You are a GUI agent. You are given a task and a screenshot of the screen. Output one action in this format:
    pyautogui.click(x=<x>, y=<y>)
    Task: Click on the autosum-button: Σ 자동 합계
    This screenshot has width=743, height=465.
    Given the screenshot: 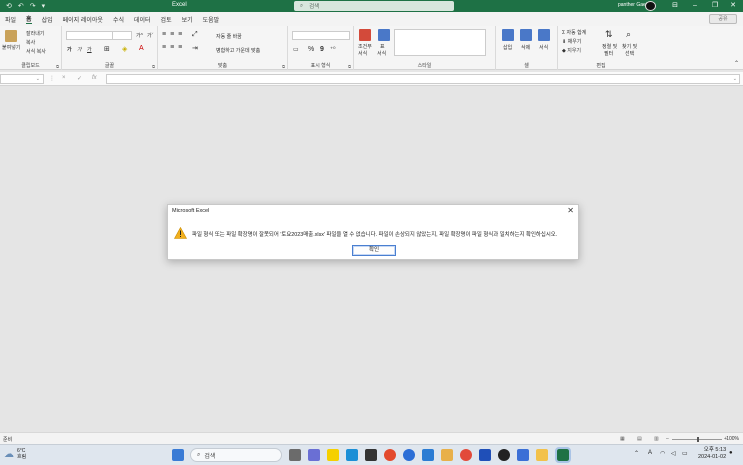 What is the action you would take?
    pyautogui.click(x=574, y=32)
    